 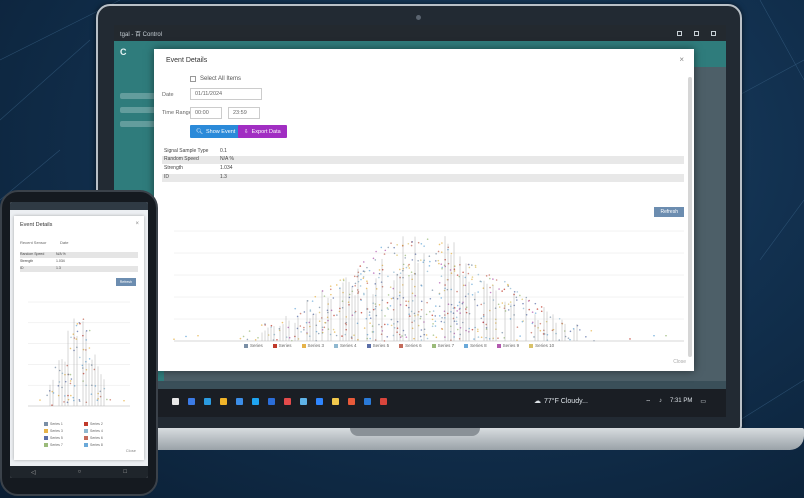 What do you see at coordinates (713, 33) in the screenshot?
I see `close-window-icon` at bounding box center [713, 33].